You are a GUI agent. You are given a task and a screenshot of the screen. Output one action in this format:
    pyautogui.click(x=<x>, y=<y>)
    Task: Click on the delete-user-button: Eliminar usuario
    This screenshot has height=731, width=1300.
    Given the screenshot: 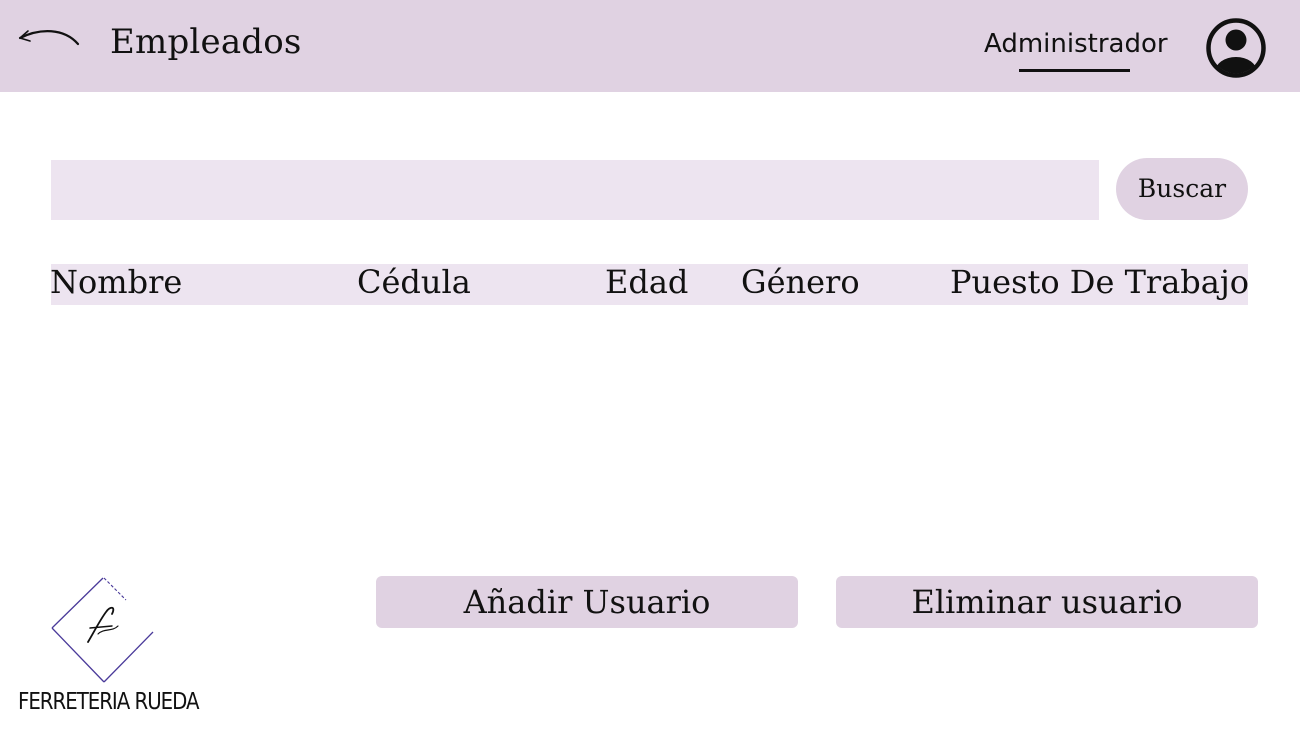 What is the action you would take?
    pyautogui.click(x=1047, y=602)
    